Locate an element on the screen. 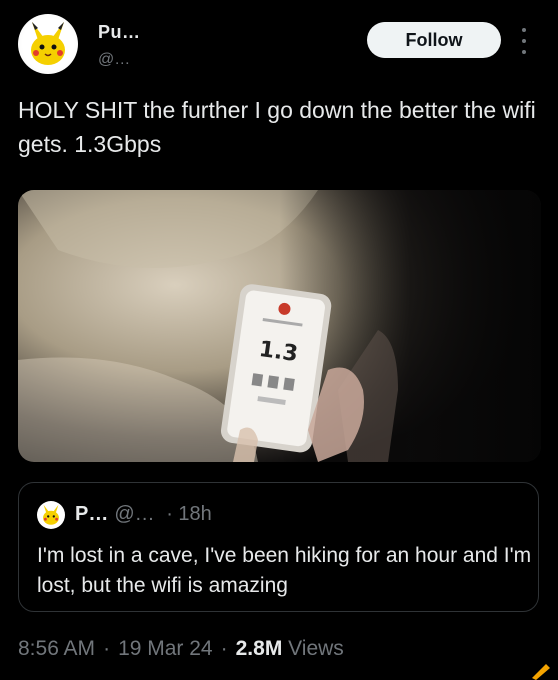 The image size is (558, 680). author-avatar is located at coordinates (48, 44).